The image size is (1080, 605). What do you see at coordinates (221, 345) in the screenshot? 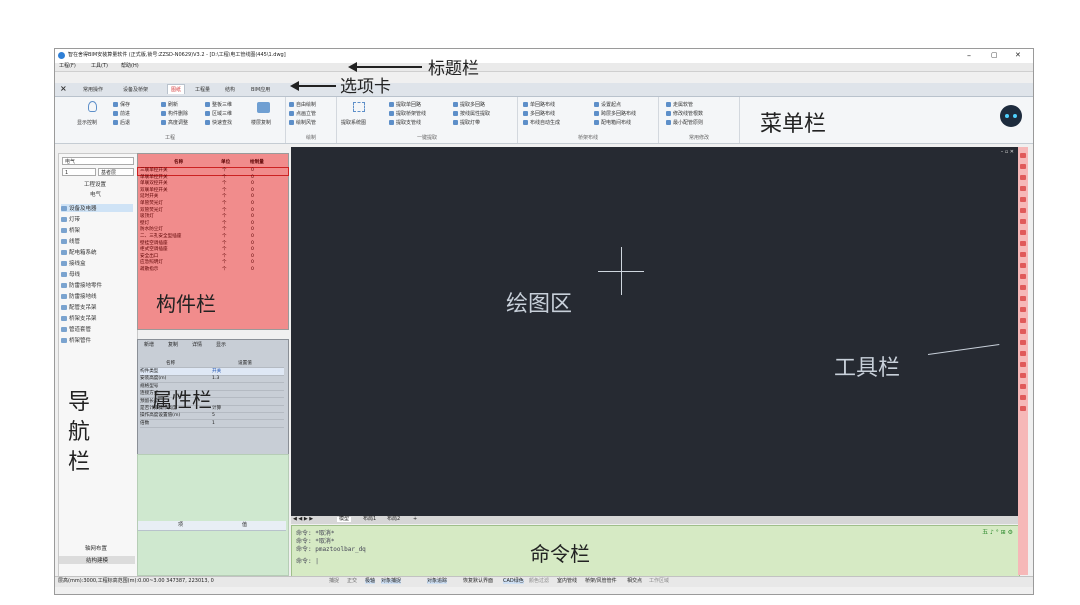
I see `prop-tab-display: 显示` at bounding box center [221, 345].